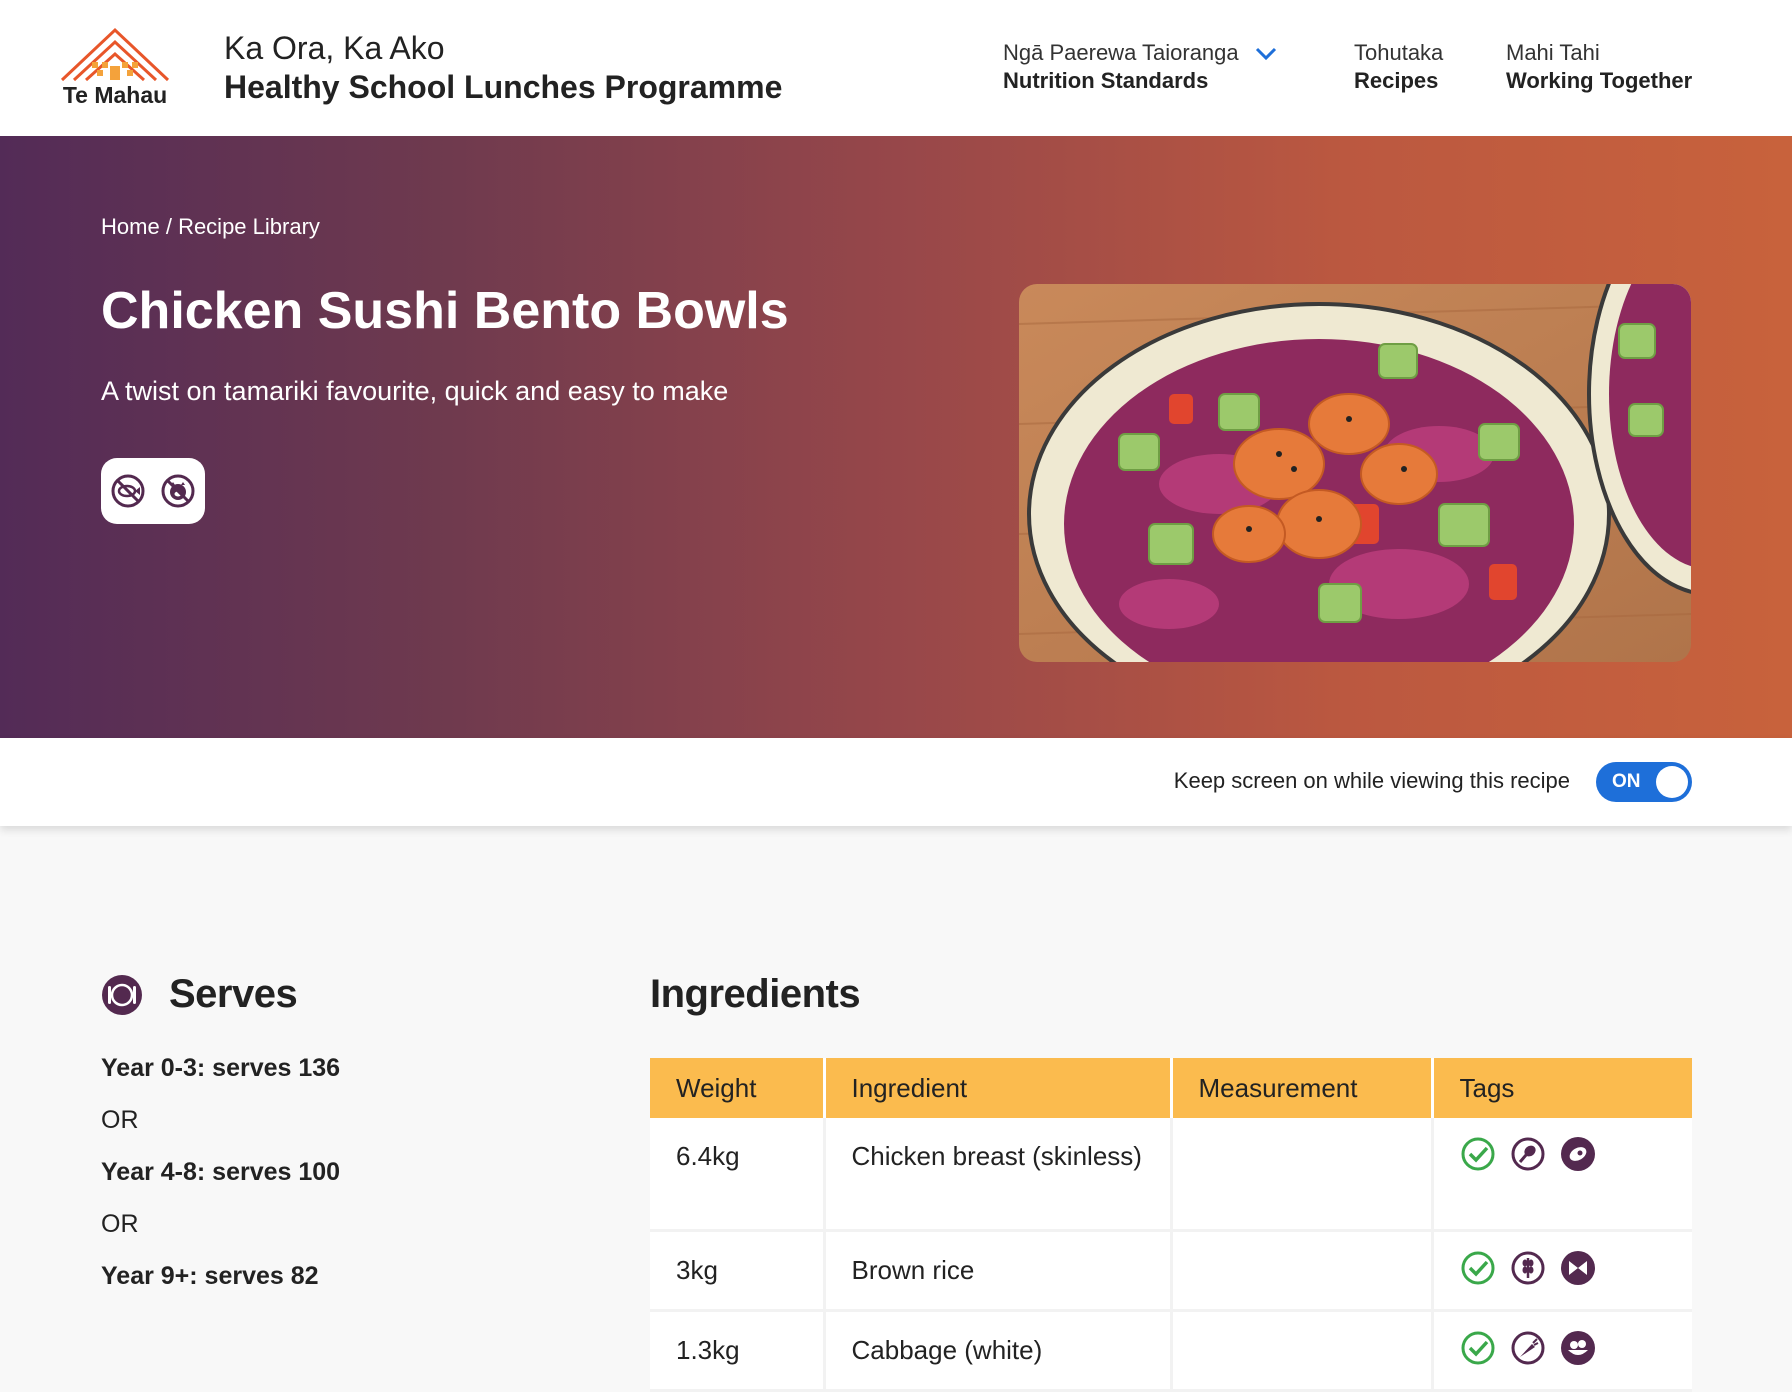 The width and height of the screenshot is (1792, 1392). Describe the element at coordinates (1355, 473) in the screenshot. I see `recipe-photo` at that location.